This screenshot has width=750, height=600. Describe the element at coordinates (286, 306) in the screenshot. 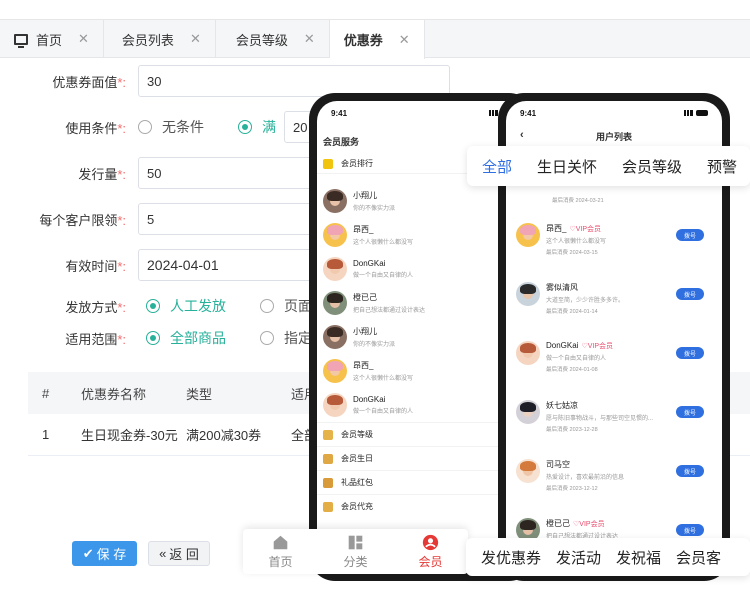

I see `radio-page-issue: 页面` at that location.